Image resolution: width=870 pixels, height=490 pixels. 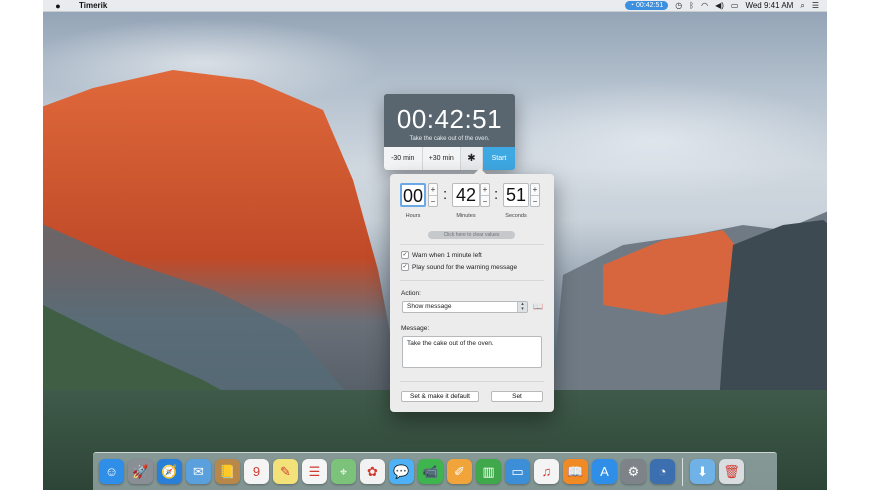 I want to click on photos-icon: ✿, so click(x=372, y=471).